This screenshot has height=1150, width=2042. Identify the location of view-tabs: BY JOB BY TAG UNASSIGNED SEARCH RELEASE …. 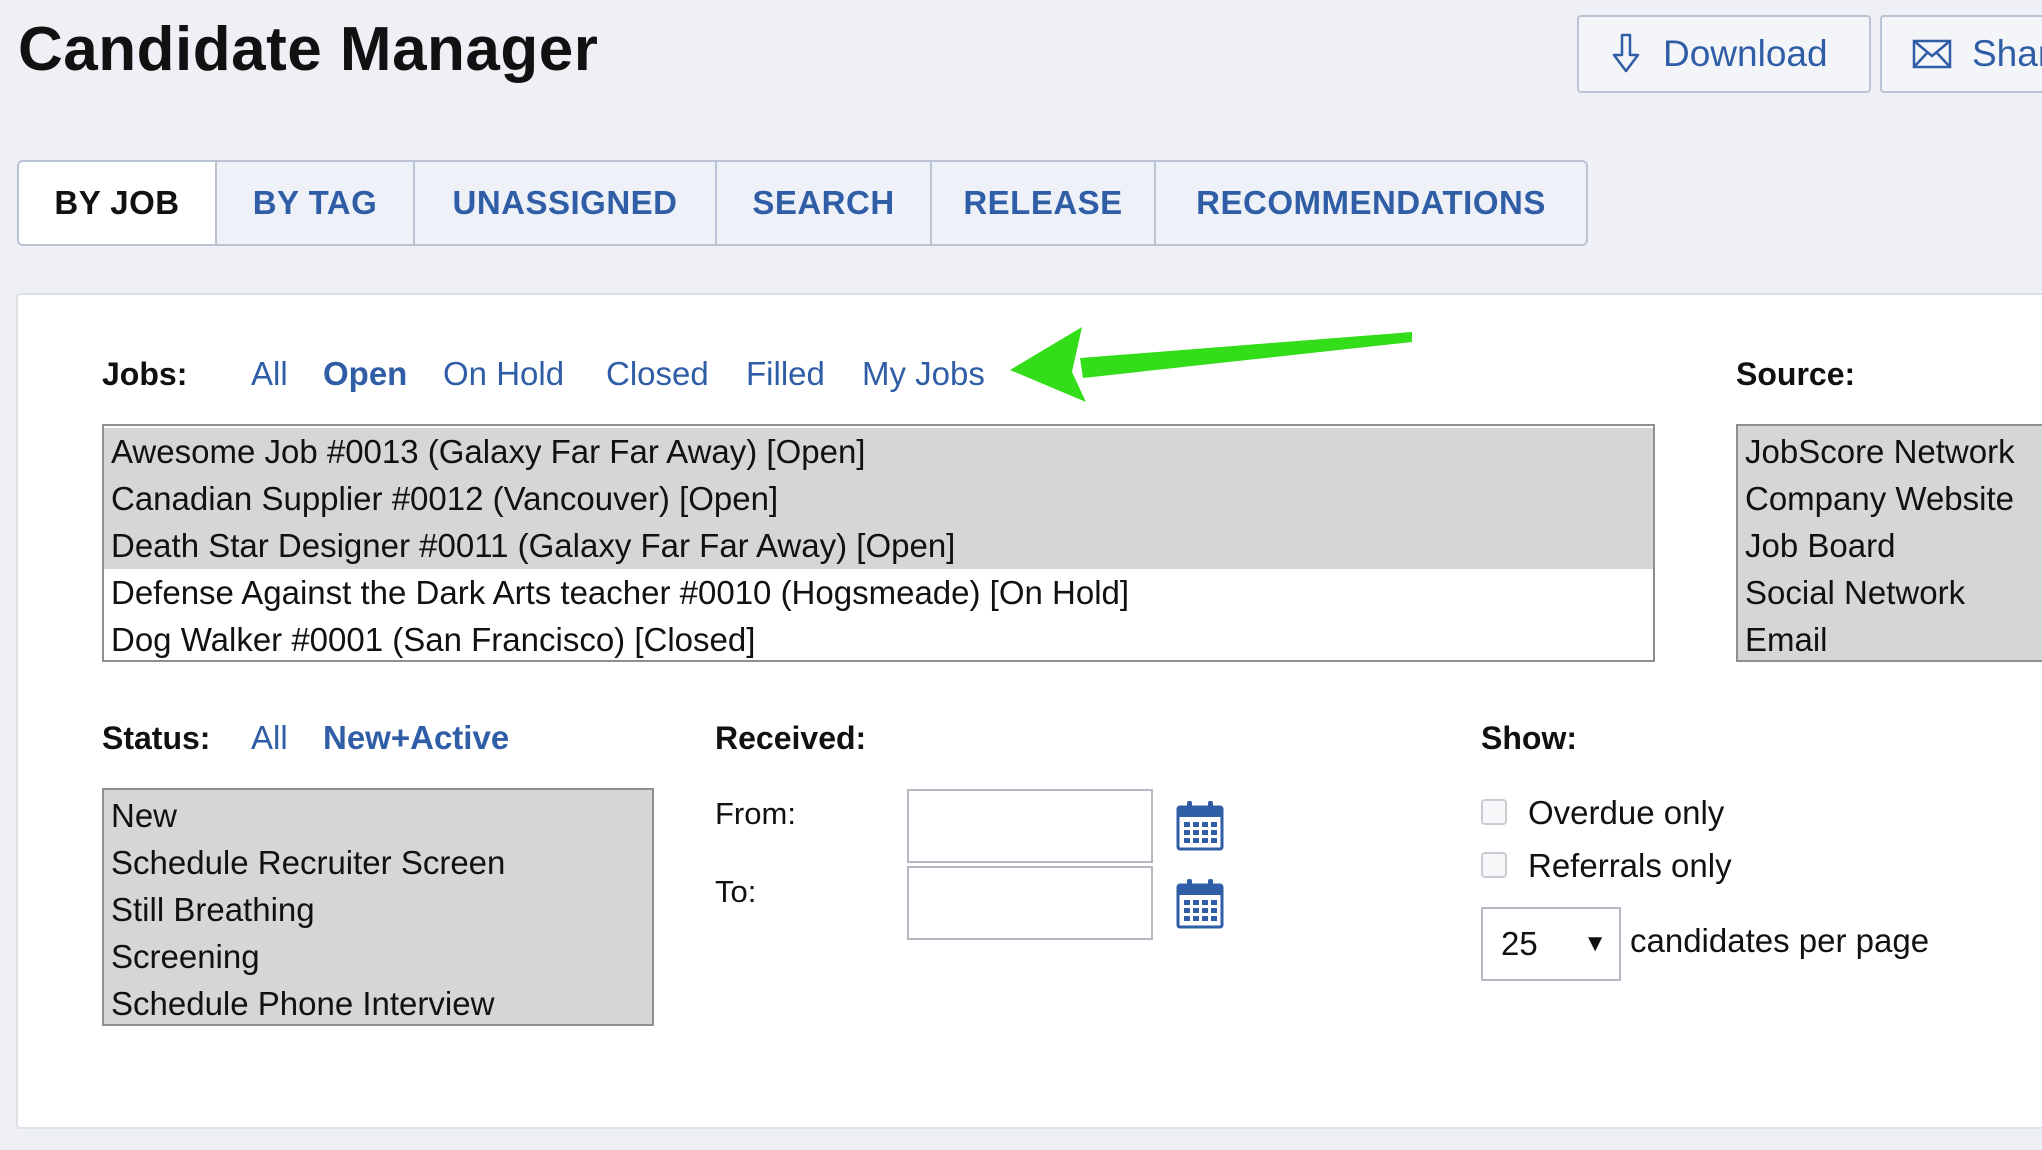
(802, 203).